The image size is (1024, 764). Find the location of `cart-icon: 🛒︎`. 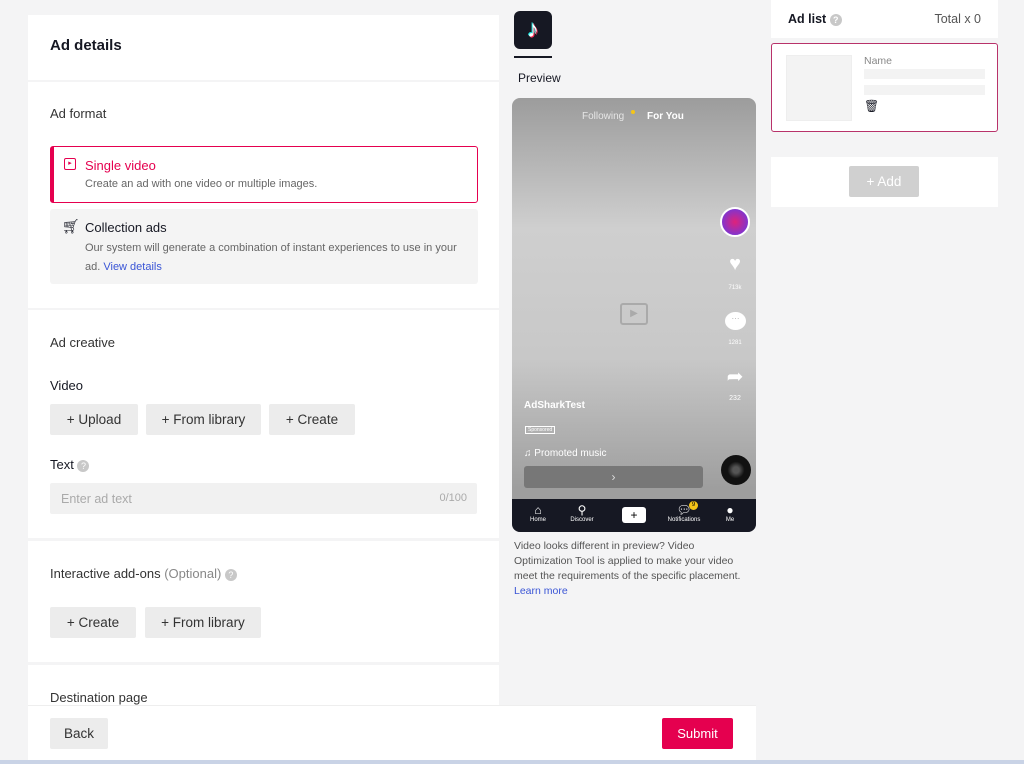

cart-icon: 🛒︎ is located at coordinates (71, 226).